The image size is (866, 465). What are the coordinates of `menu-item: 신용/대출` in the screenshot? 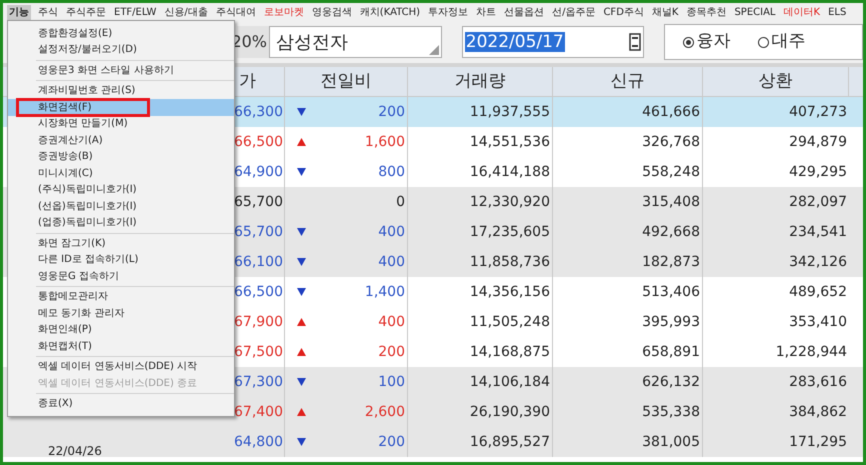 It's located at (186, 12).